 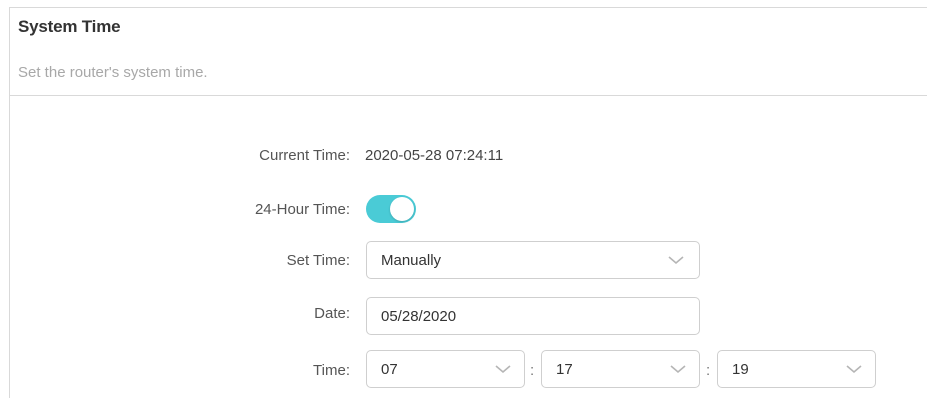 What do you see at coordinates (331, 370) in the screenshot?
I see `time-label: Time:` at bounding box center [331, 370].